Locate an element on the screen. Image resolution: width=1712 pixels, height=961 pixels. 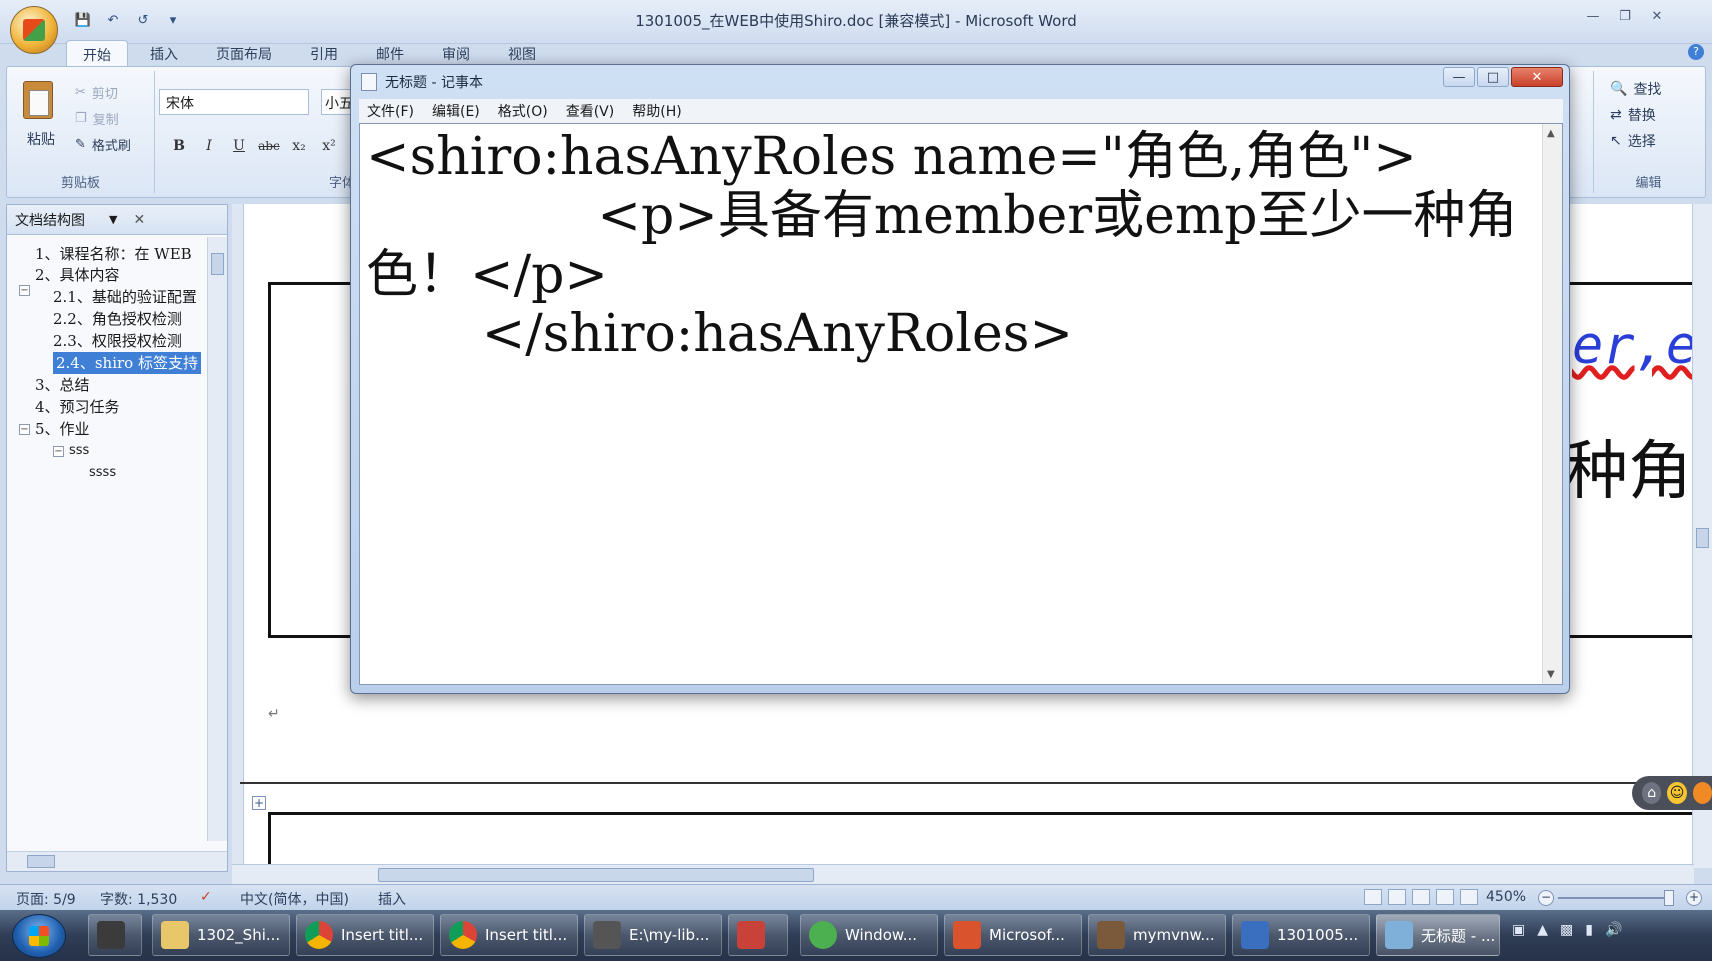
superscript-button: x² is located at coordinates (329, 146).